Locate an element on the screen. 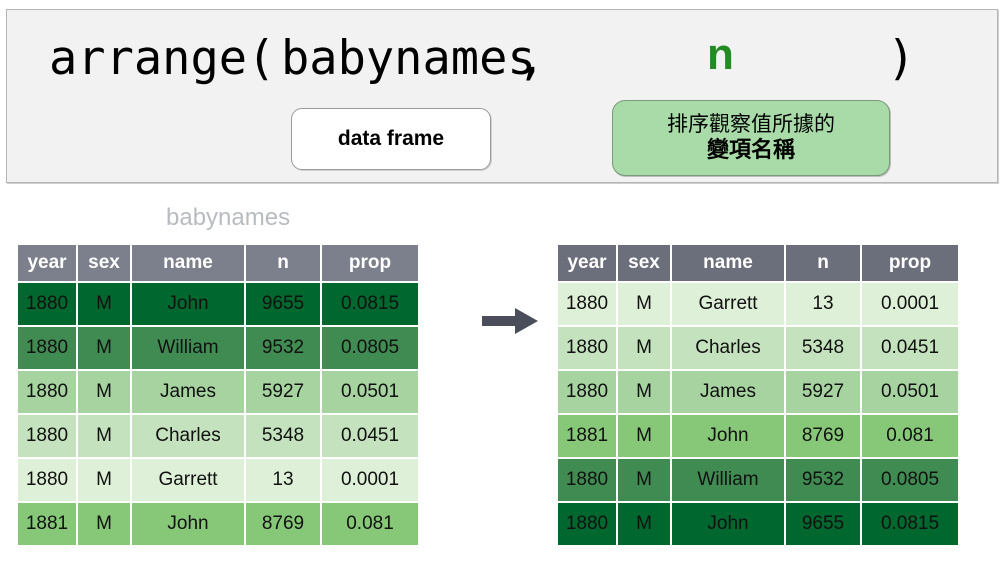 This screenshot has height=576, width=1007. callout-data-frame-label: data frame is located at coordinates (391, 138).